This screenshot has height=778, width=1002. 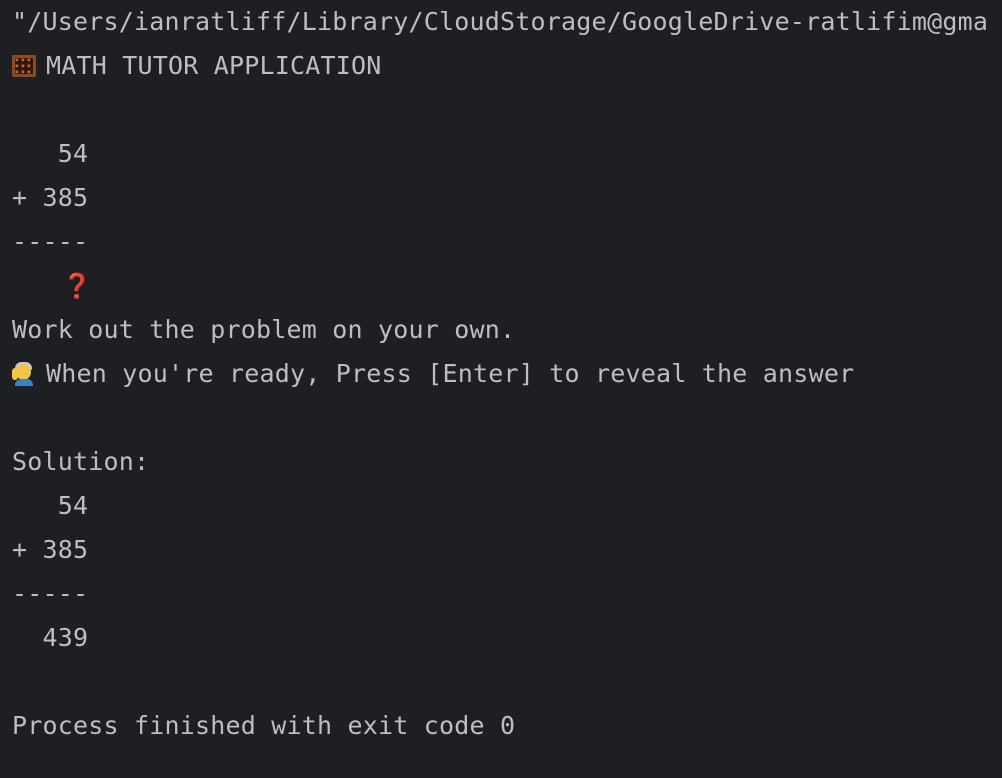 I want to click on problem-bottom-operand: + 385, so click(x=50, y=197).